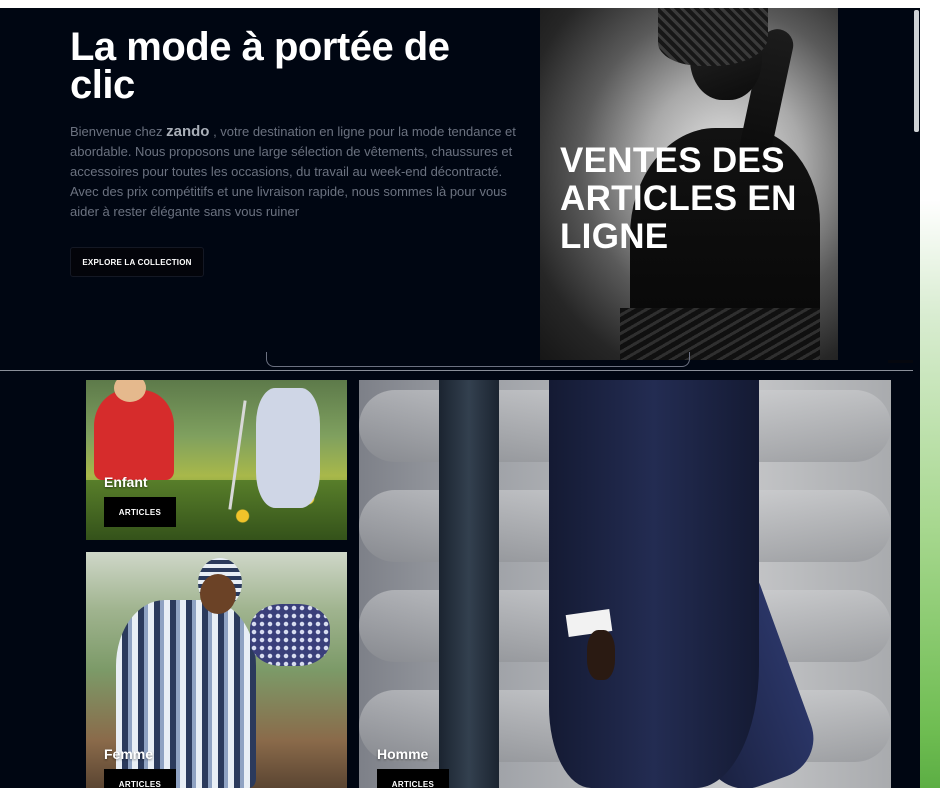 The height and width of the screenshot is (788, 940). What do you see at coordinates (188, 131) in the screenshot?
I see `brand-name: zando` at bounding box center [188, 131].